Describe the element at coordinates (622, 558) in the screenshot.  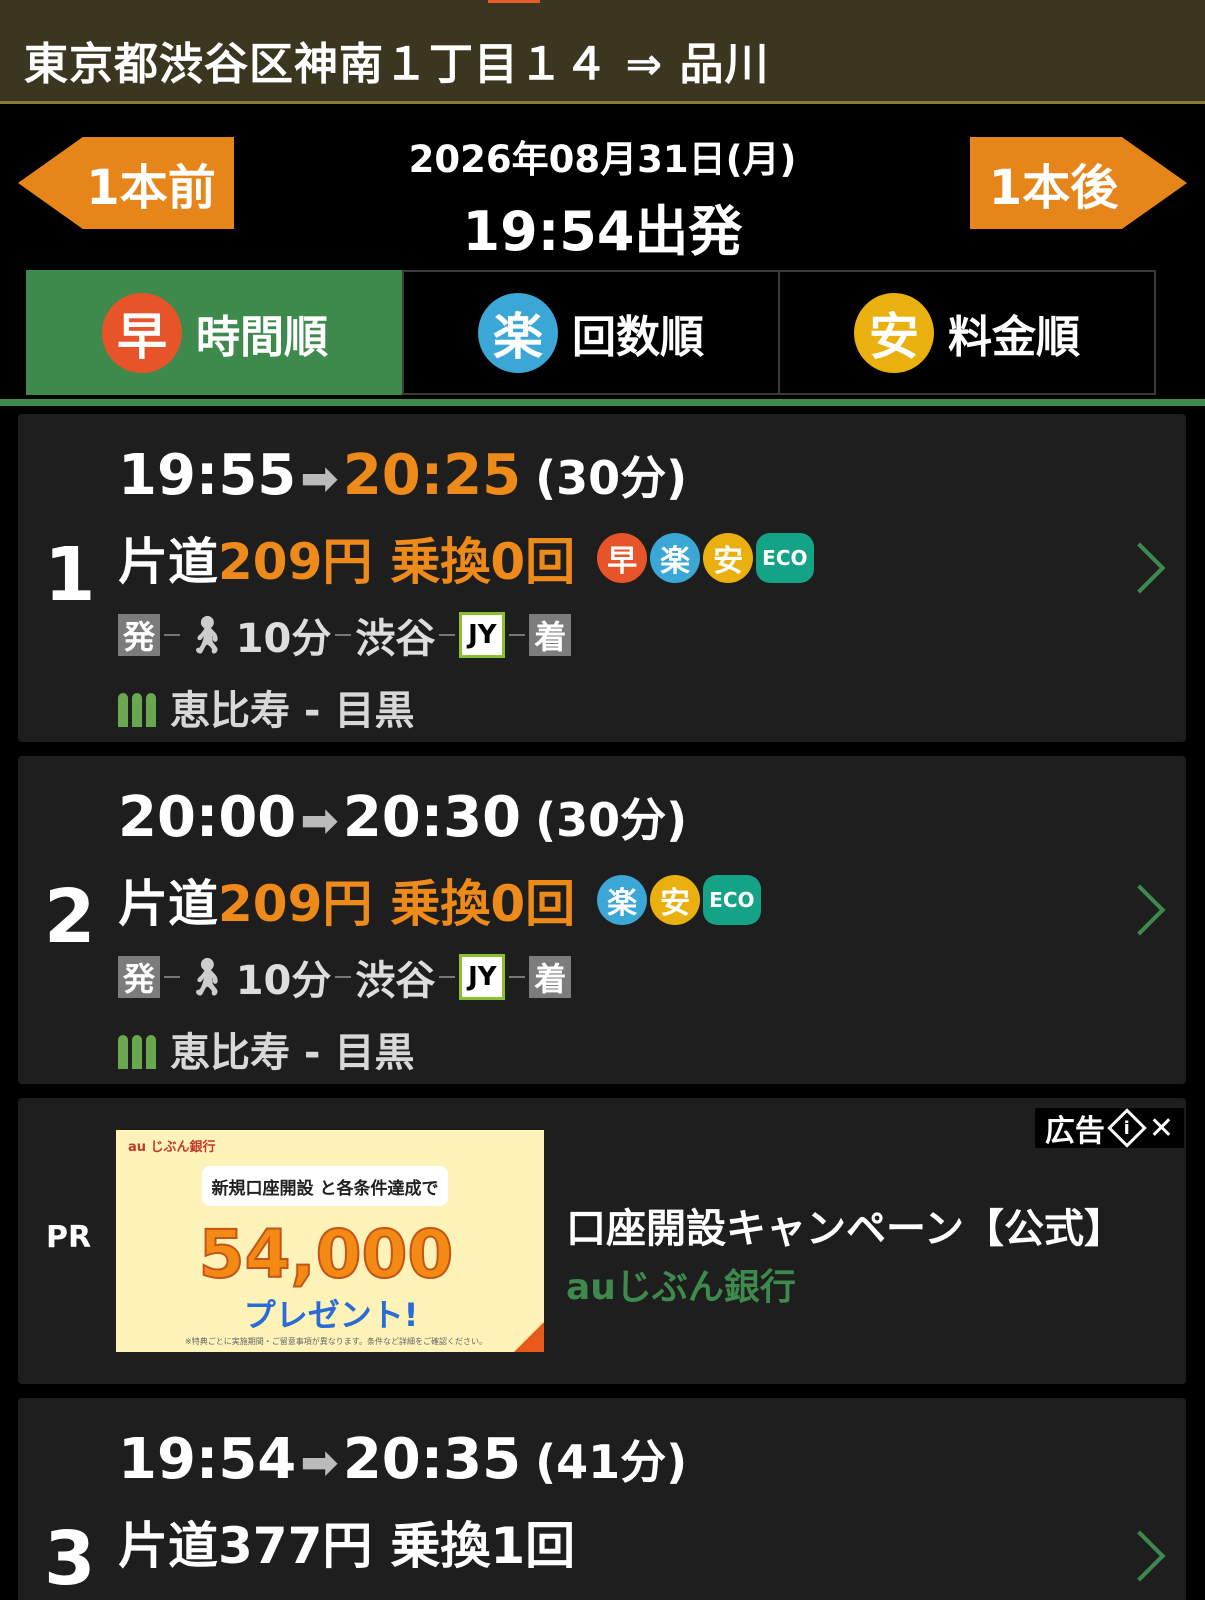
I see `fast-badge-icon: 早` at that location.